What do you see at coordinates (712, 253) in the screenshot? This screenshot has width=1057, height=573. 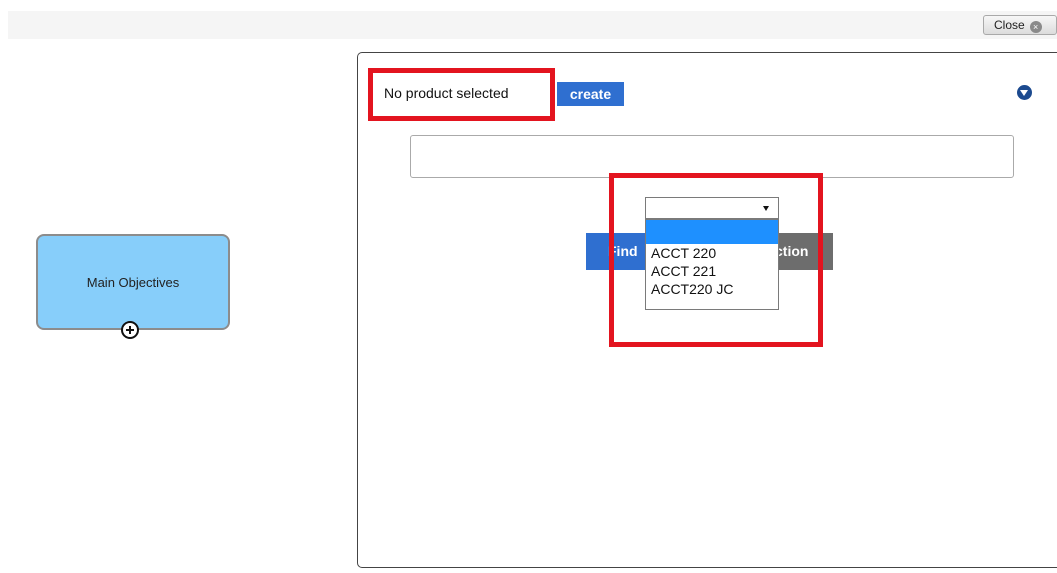 I see `dropdown-option: ACCT 220` at bounding box center [712, 253].